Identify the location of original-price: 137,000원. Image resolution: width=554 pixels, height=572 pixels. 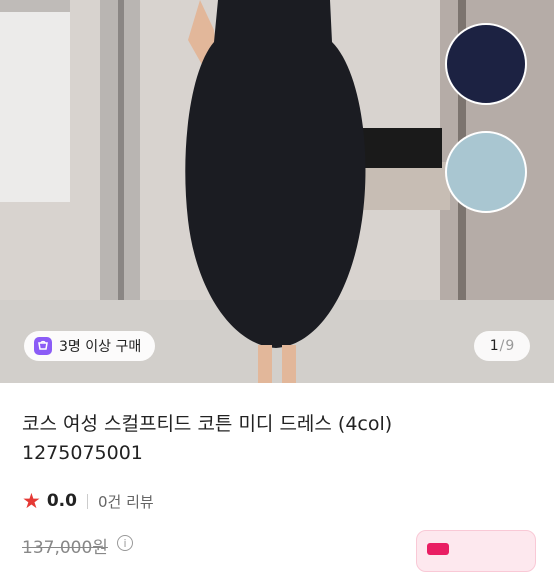
(65, 548).